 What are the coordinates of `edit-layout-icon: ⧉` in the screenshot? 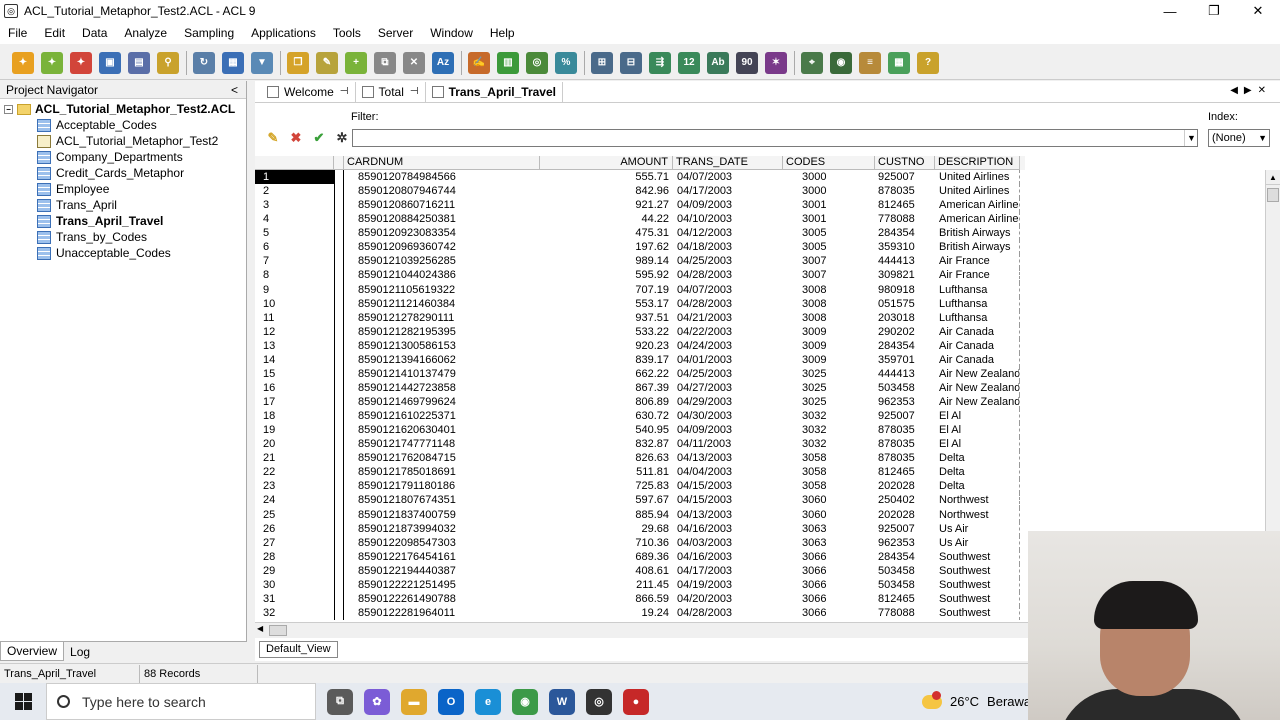 It's located at (385, 62).